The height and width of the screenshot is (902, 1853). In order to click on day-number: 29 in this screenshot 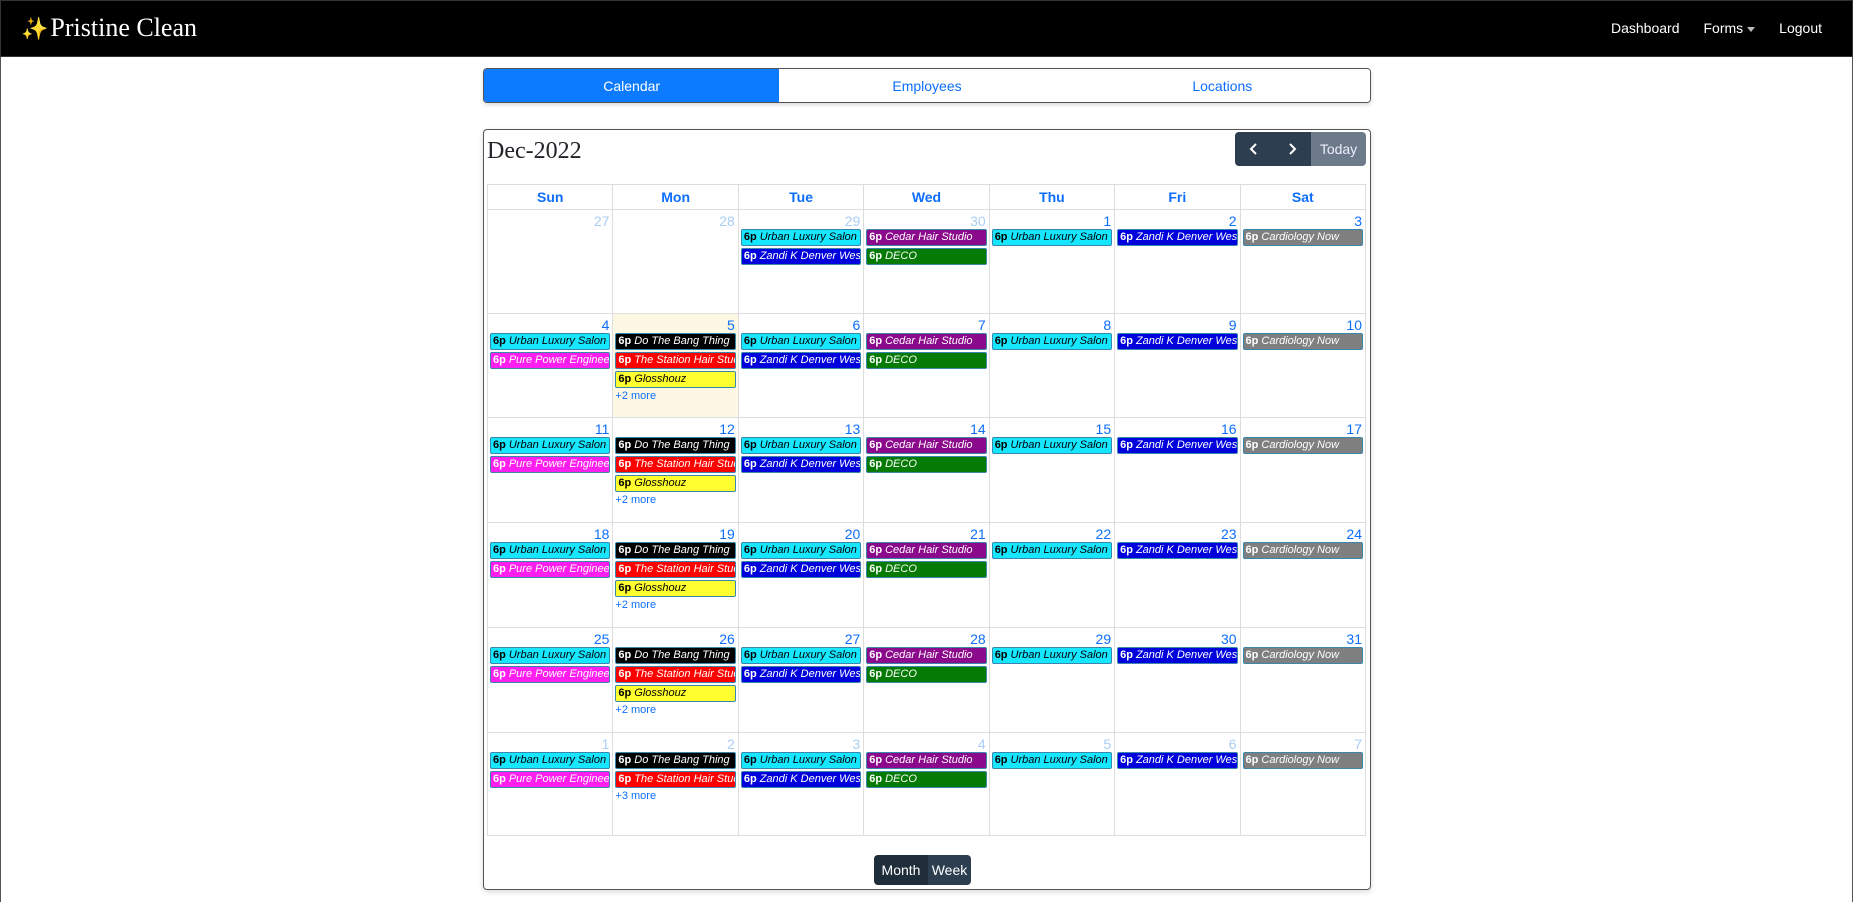, I will do `click(801, 219)`.